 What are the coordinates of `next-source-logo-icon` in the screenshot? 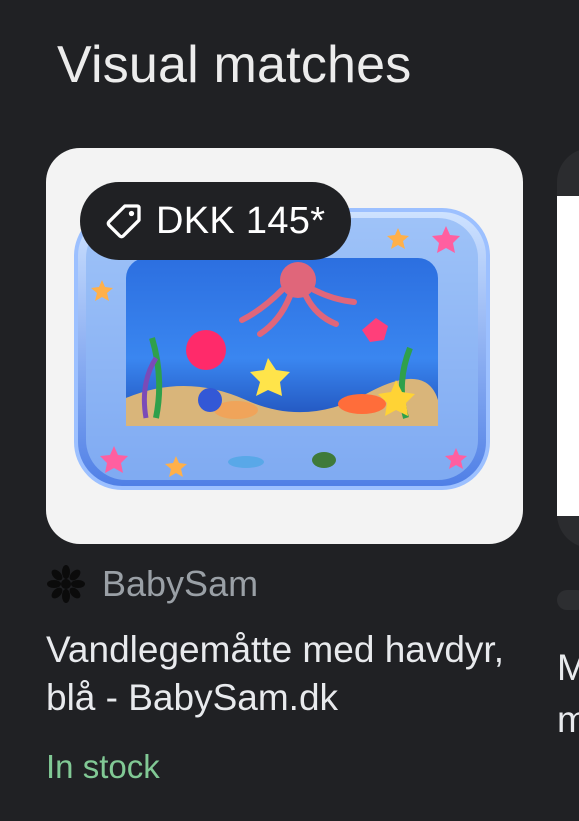 It's located at (568, 600).